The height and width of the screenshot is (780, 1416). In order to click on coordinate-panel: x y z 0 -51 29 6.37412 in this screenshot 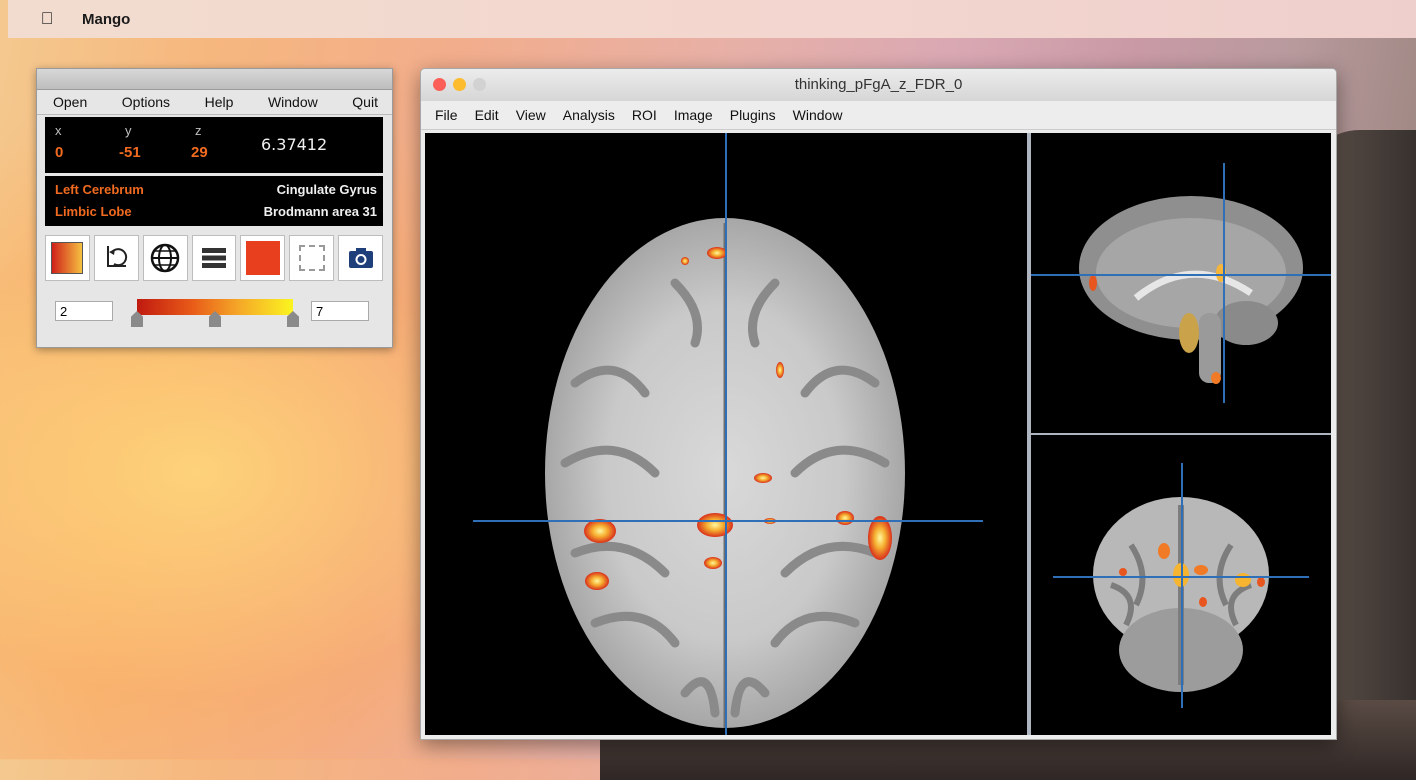, I will do `click(214, 145)`.